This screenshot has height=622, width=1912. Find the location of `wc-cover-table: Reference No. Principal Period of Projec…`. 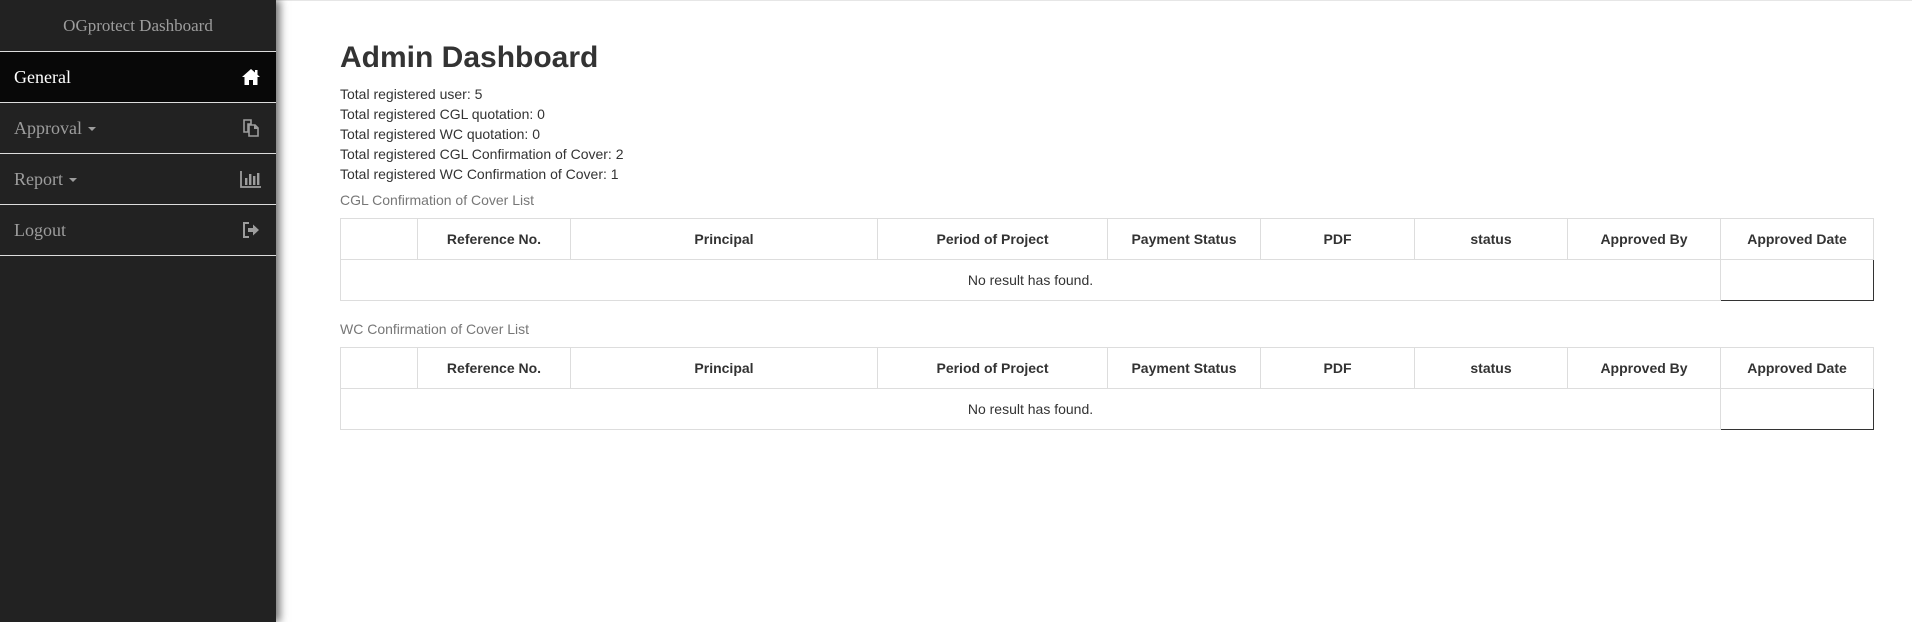

wc-cover-table: Reference No. Principal Period of Projec… is located at coordinates (1107, 388).